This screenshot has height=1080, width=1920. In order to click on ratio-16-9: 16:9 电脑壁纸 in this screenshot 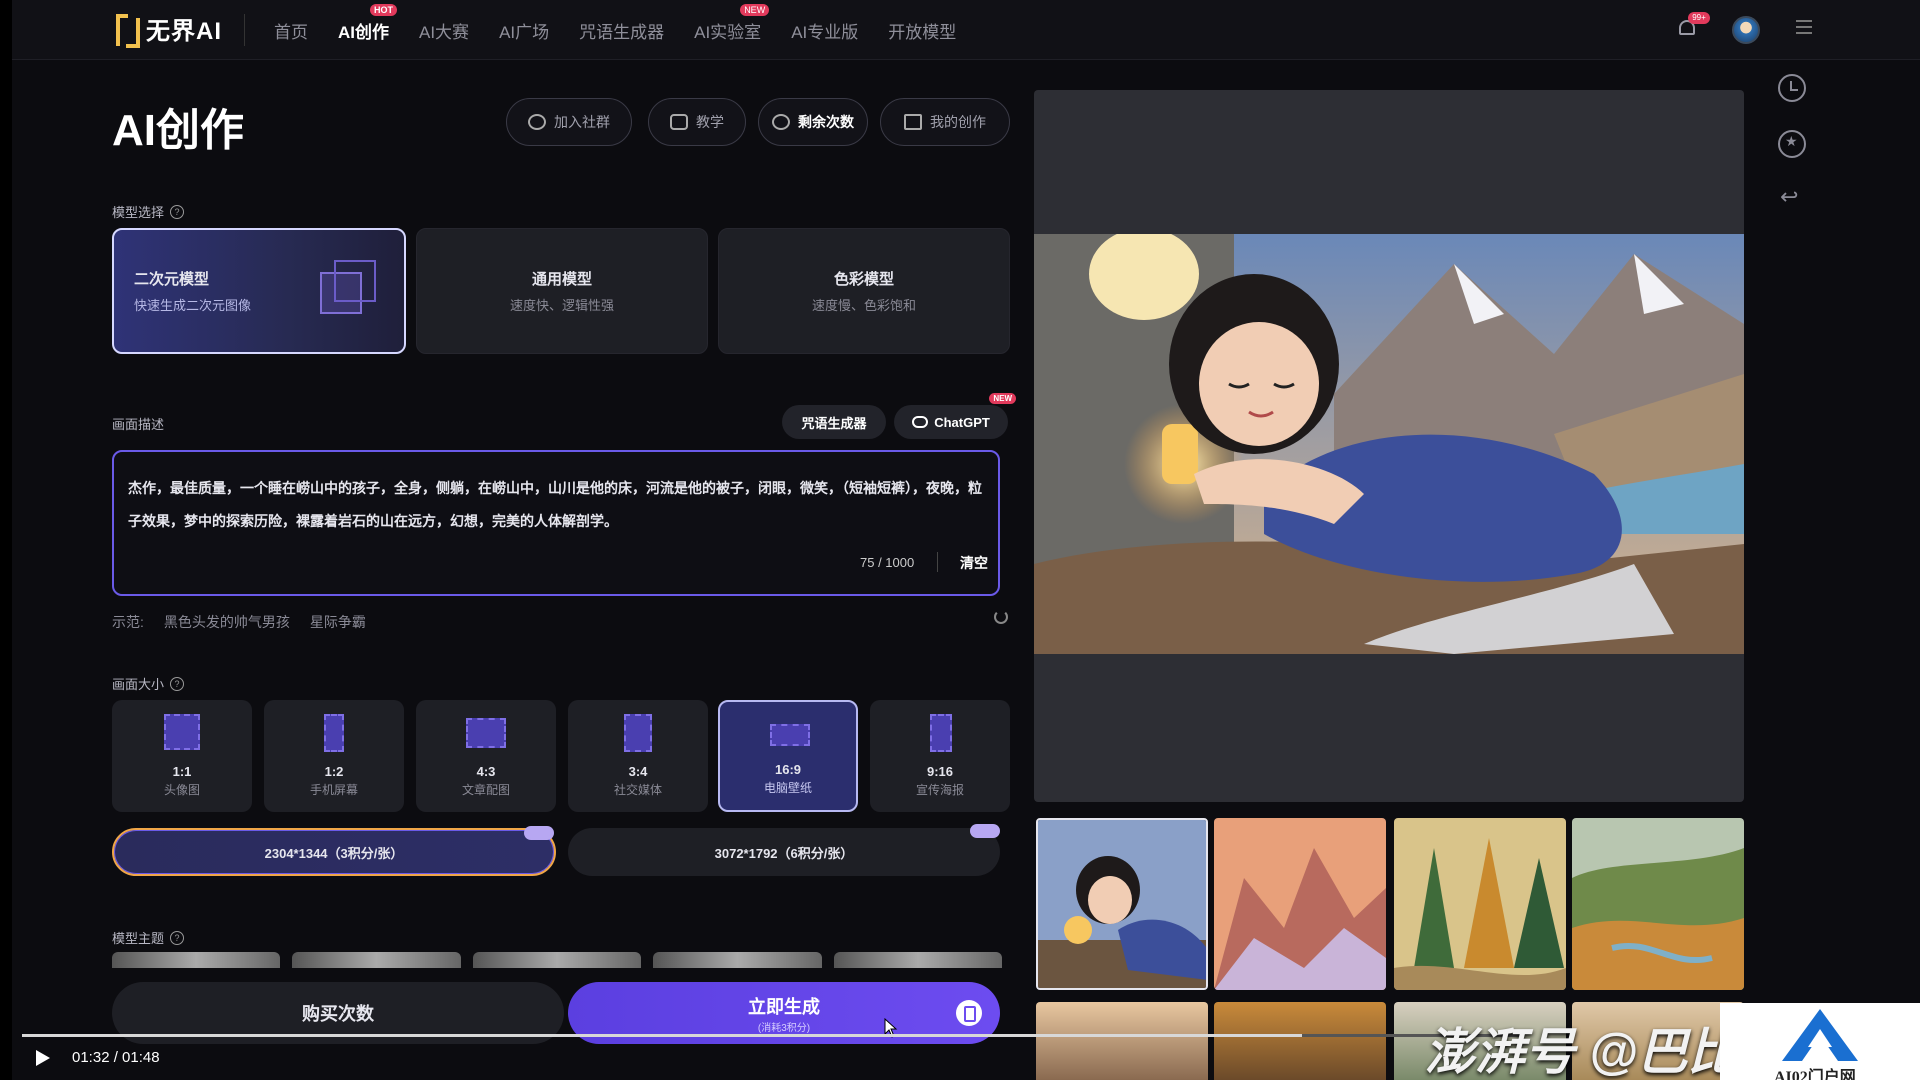, I will do `click(788, 756)`.